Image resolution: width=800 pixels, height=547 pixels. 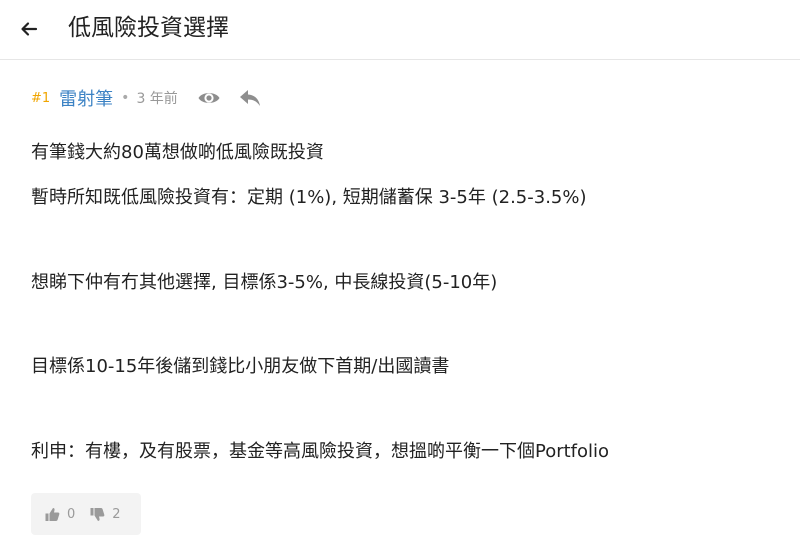 What do you see at coordinates (71, 514) in the screenshot?
I see `like-count: 0` at bounding box center [71, 514].